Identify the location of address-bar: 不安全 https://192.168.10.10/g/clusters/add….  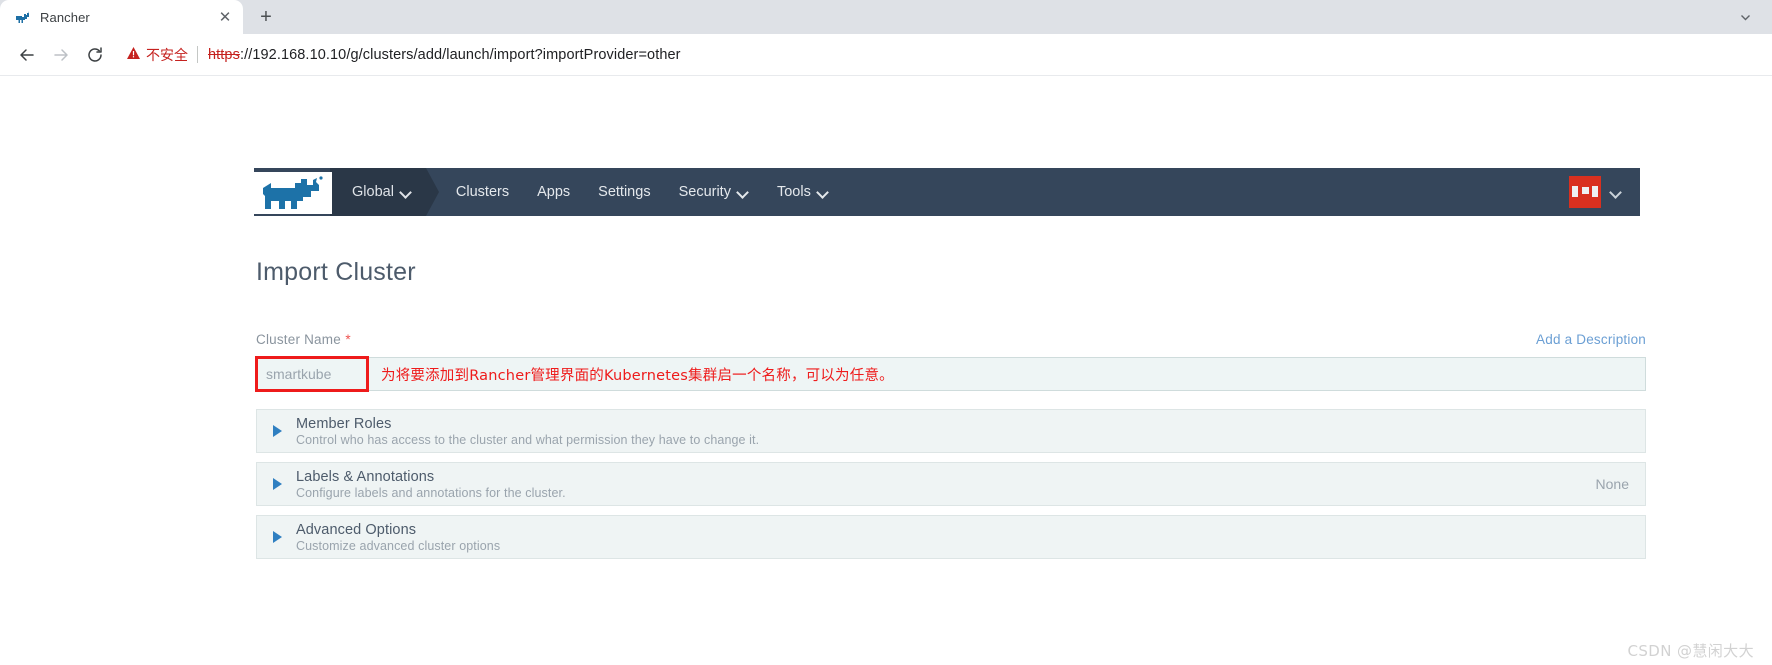
(941, 55).